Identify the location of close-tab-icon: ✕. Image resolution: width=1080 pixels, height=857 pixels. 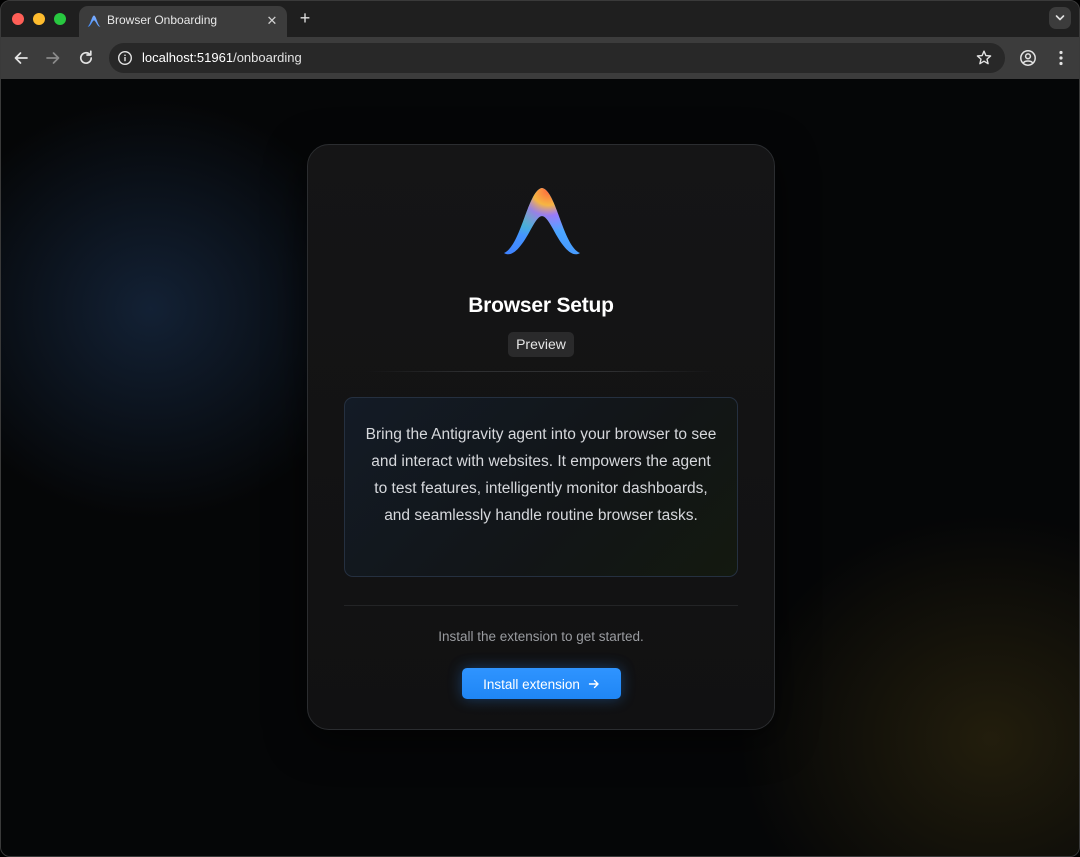
(272, 21).